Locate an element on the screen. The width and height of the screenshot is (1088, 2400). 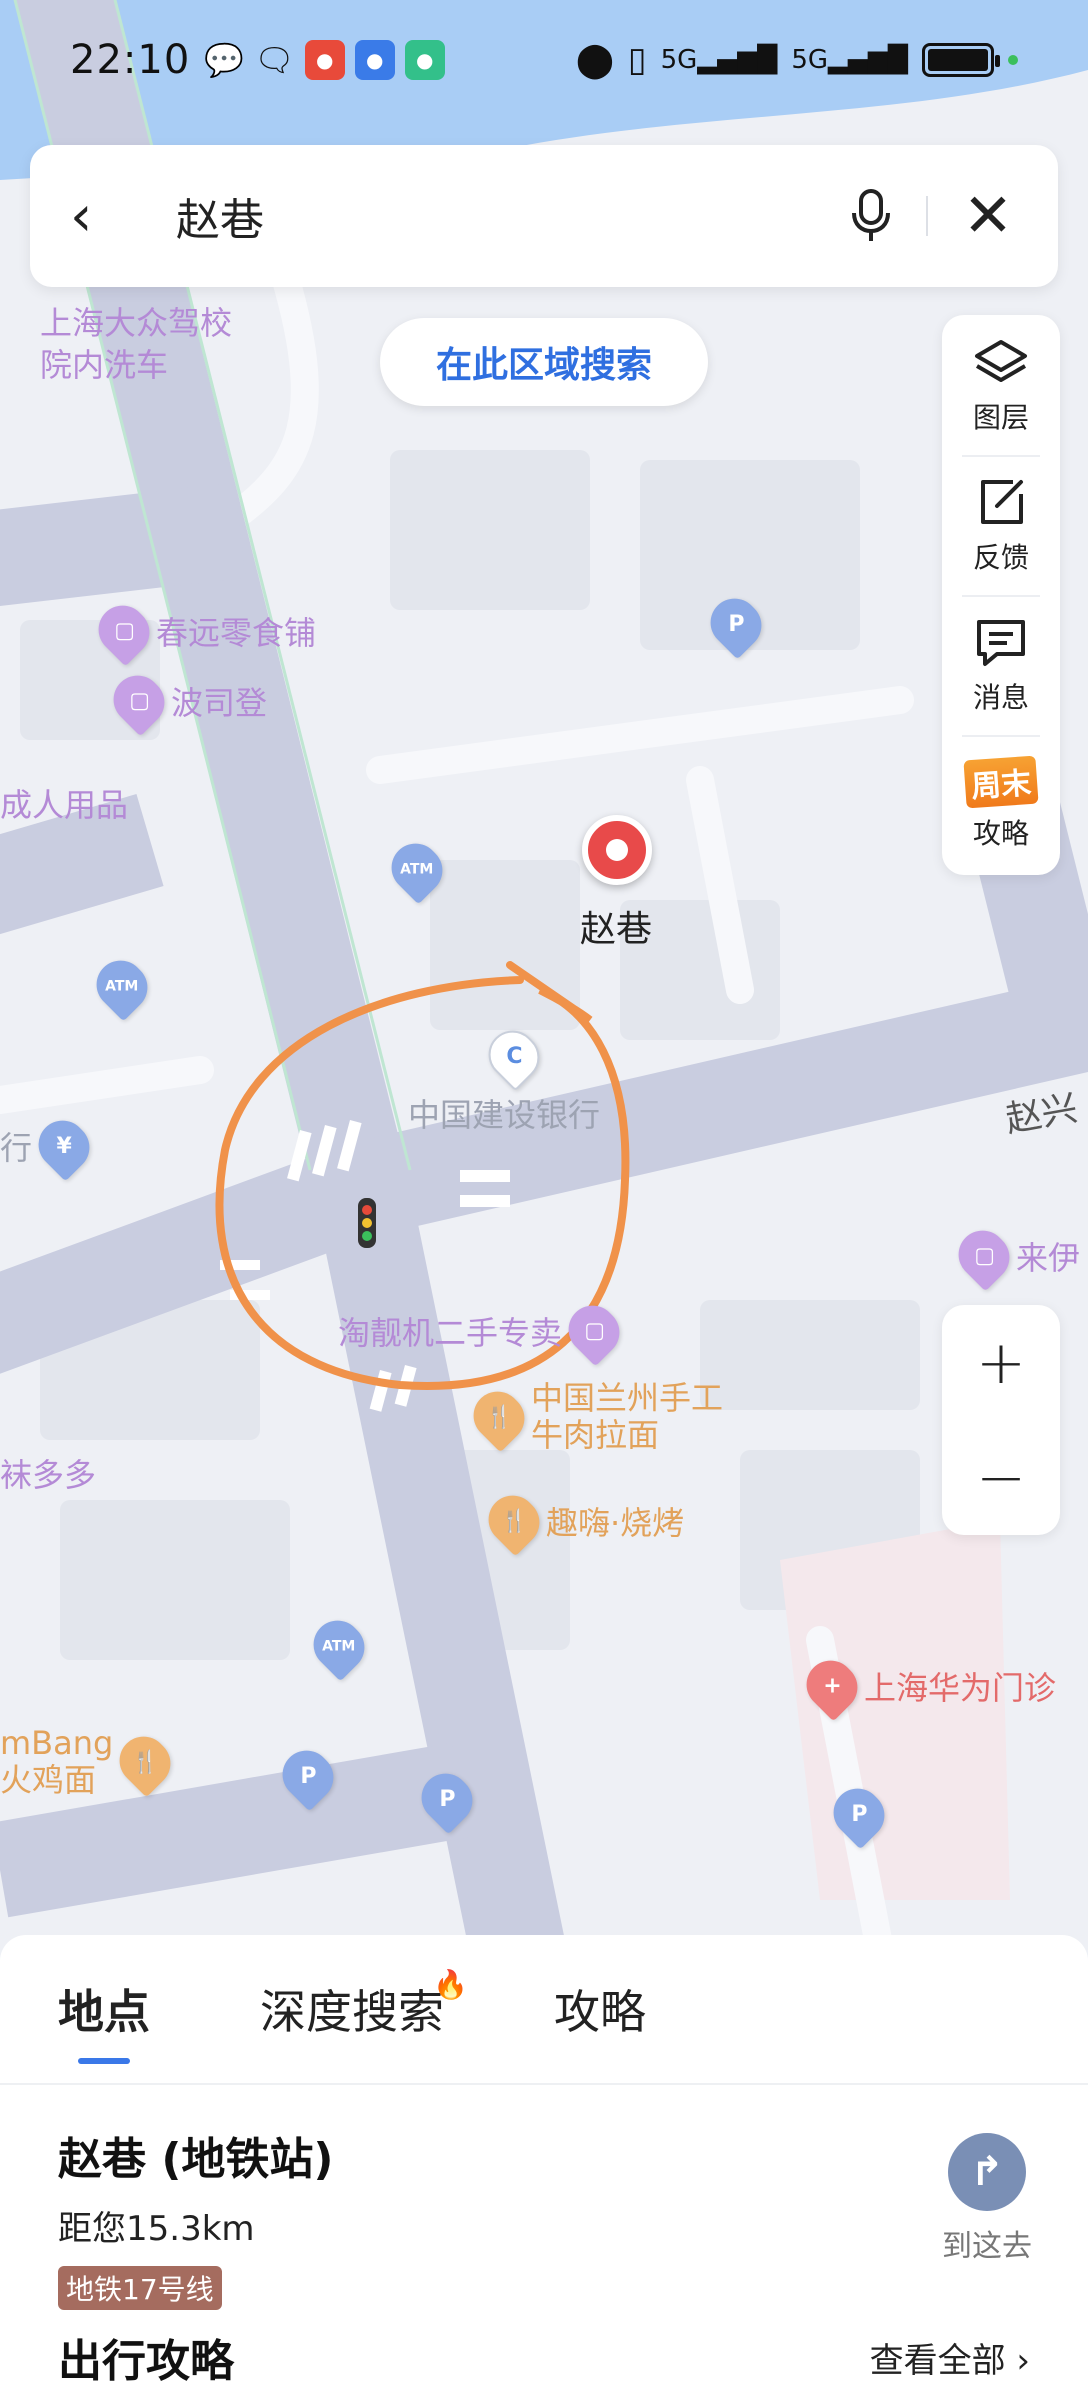
layers-button: 图层 is located at coordinates (1001, 385).